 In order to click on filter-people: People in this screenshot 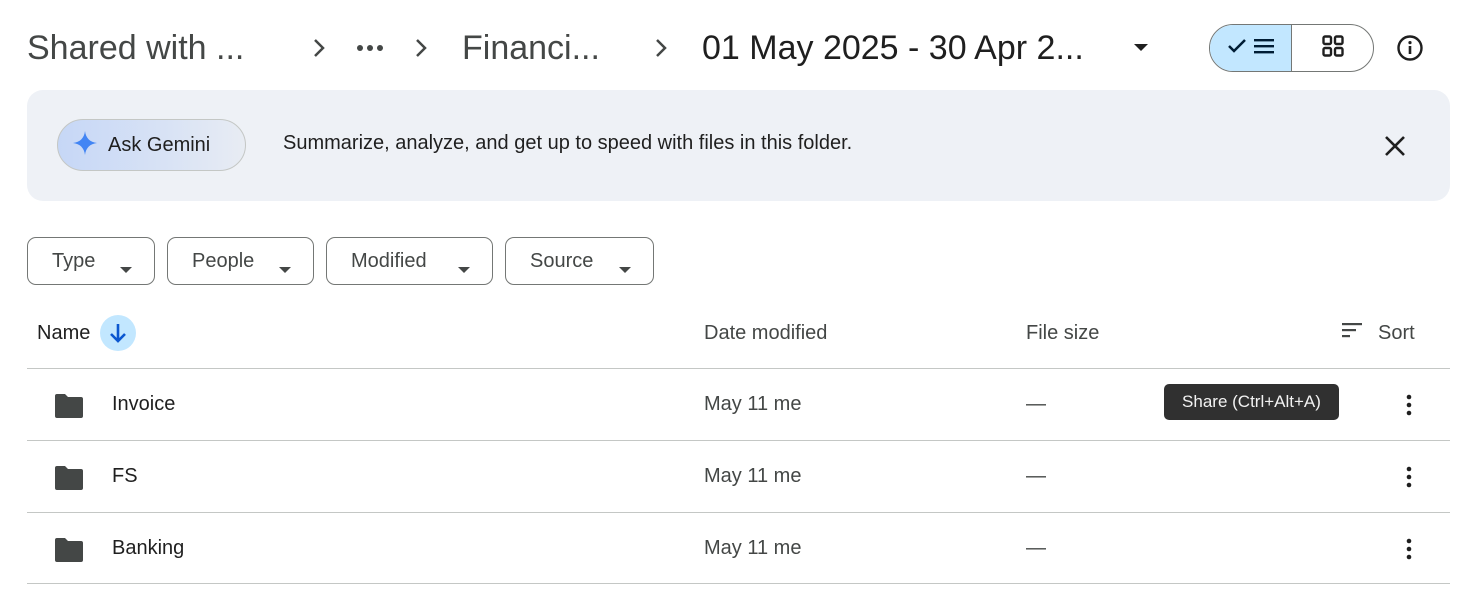, I will do `click(240, 261)`.